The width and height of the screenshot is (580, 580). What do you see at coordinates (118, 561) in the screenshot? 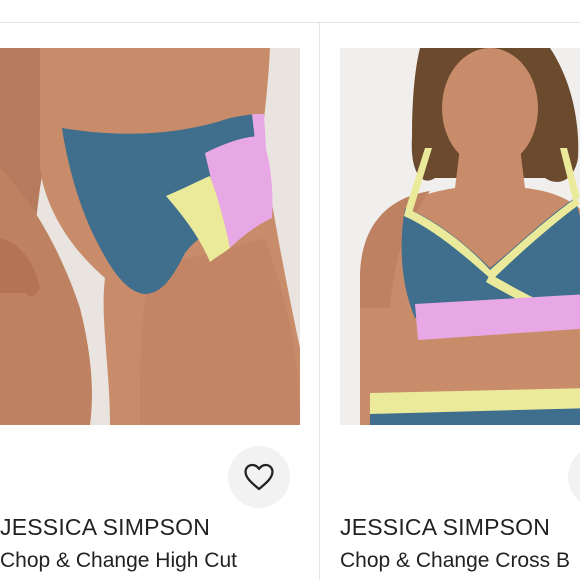
I see `listing-title: Chop & Change High Cut` at bounding box center [118, 561].